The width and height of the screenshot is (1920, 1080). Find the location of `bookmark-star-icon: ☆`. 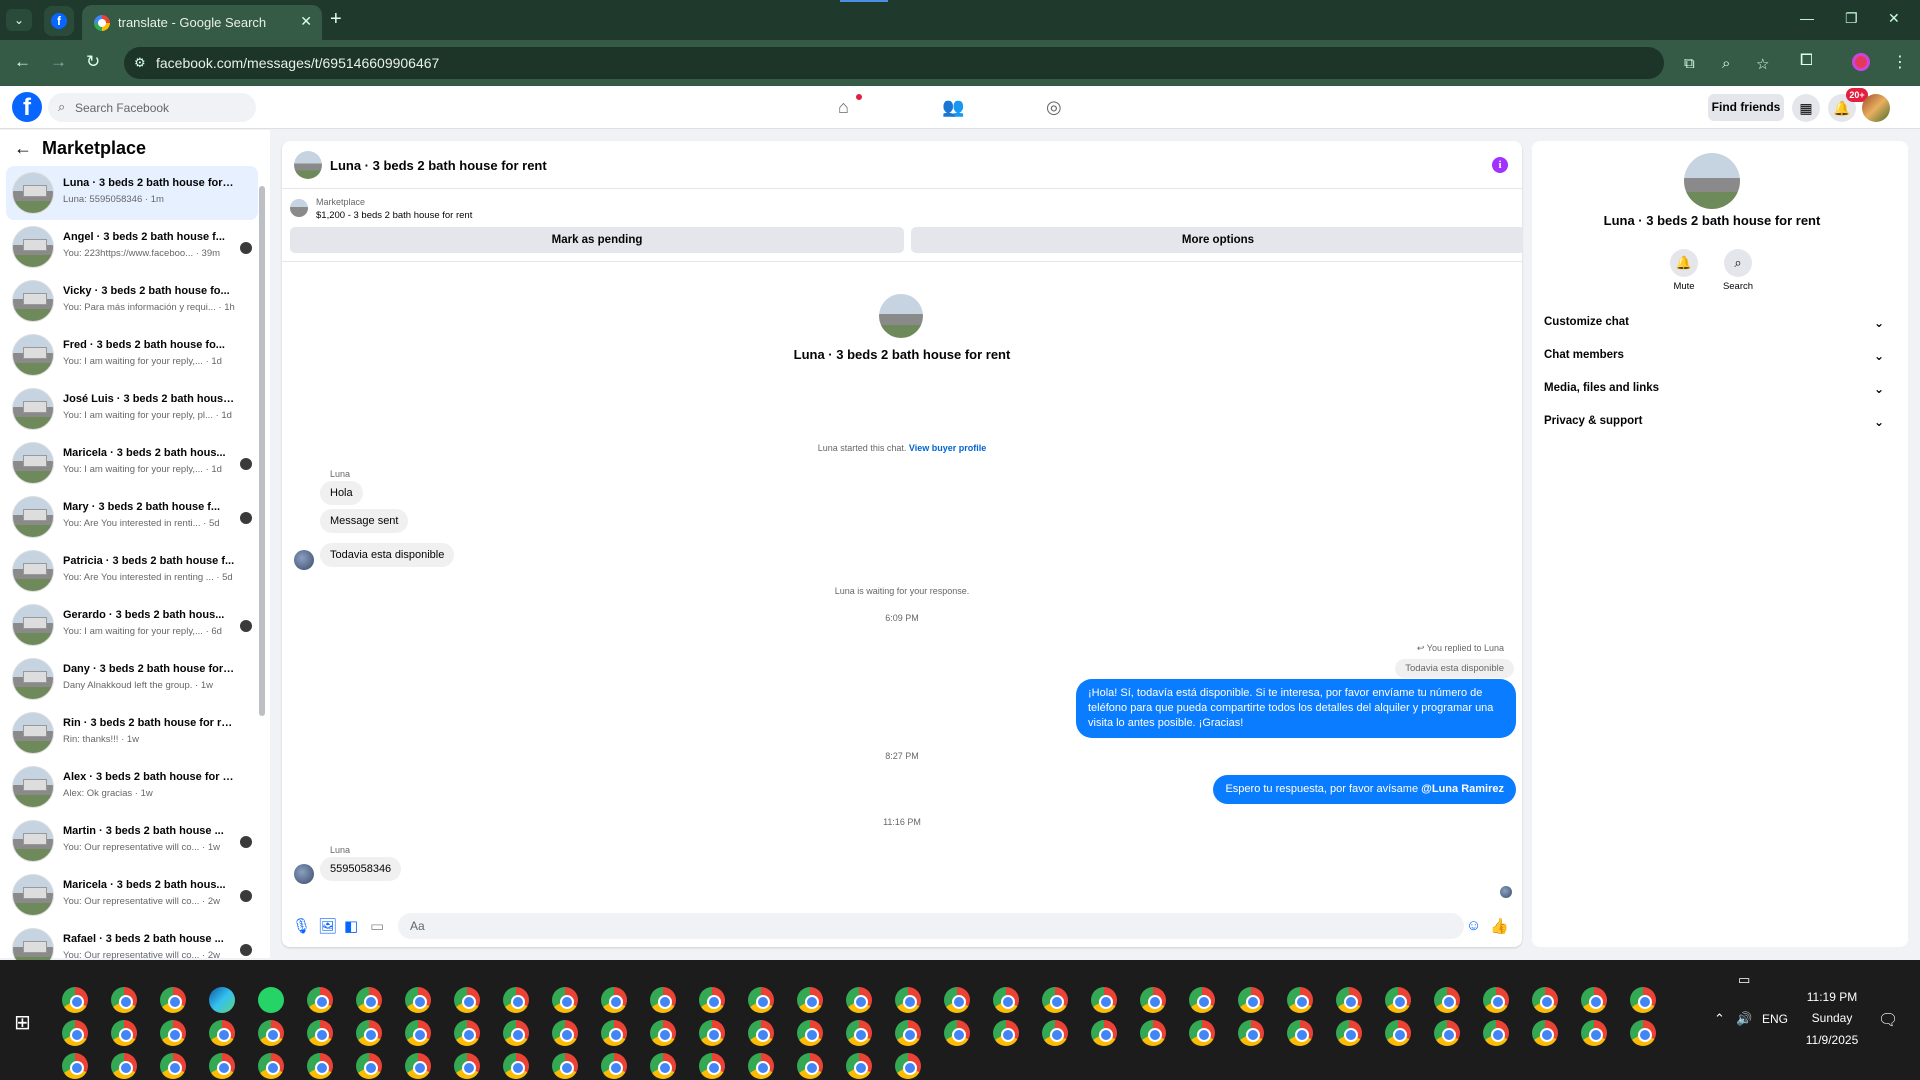

bookmark-star-icon: ☆ is located at coordinates (1762, 64).